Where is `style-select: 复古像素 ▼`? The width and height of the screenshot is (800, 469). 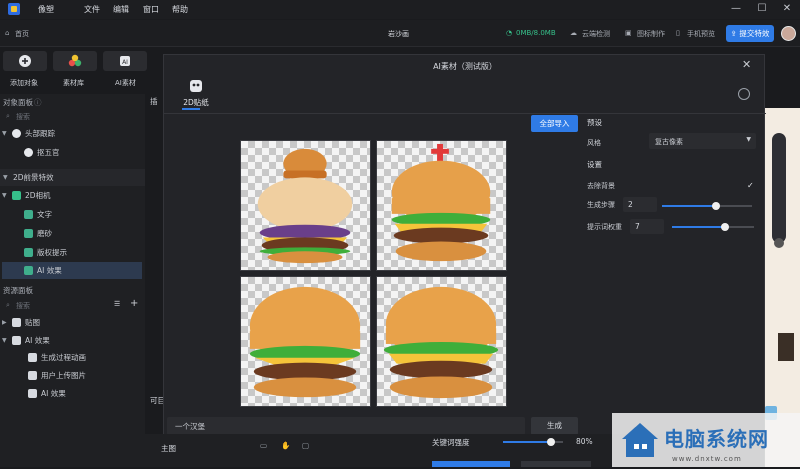
style-select: 复古像素 ▼ is located at coordinates (702, 141).